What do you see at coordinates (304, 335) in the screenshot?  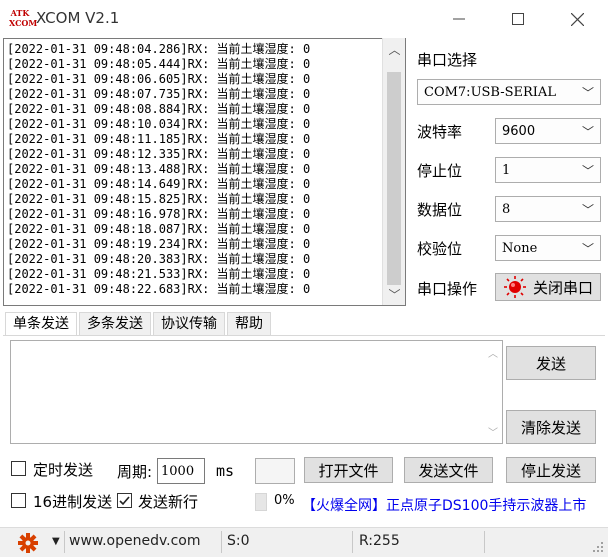 I see `tab-divider` at bounding box center [304, 335].